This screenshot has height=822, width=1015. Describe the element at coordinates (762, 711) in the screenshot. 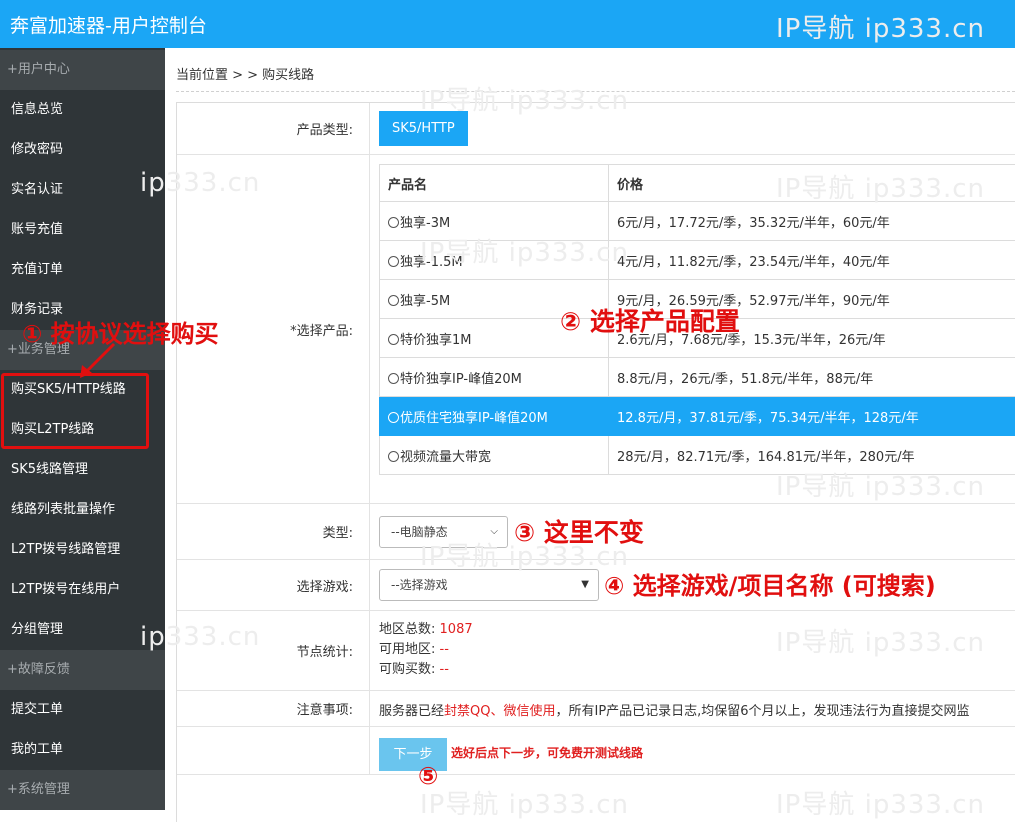

I see `notice-post: ，所有IP产品已记录日志,均保留6个月以上，发现违法行为直接提交网监` at that location.